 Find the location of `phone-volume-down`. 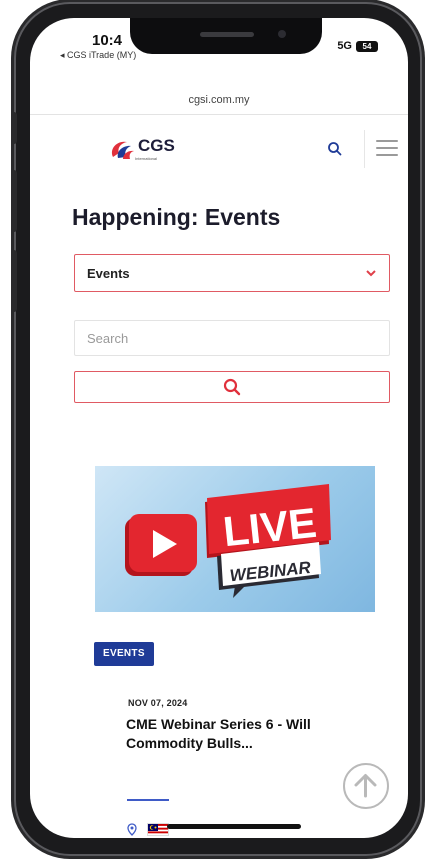

phone-volume-down is located at coordinates (14, 281).